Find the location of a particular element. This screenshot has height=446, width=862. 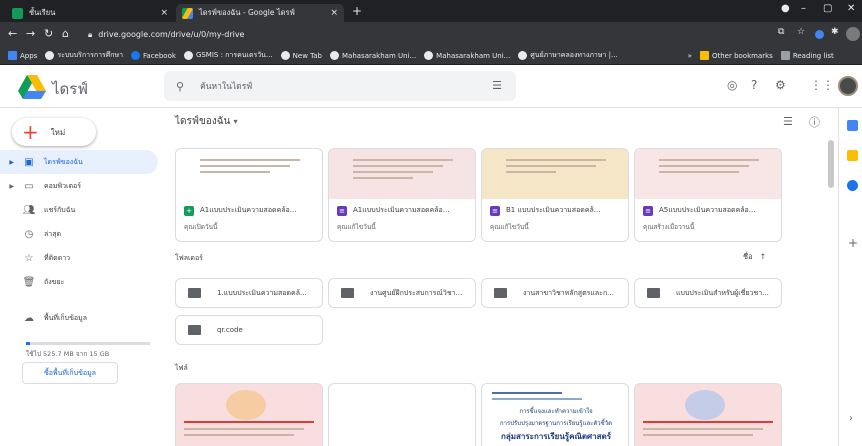

offline-status-icon: ◎ is located at coordinates (732, 85).